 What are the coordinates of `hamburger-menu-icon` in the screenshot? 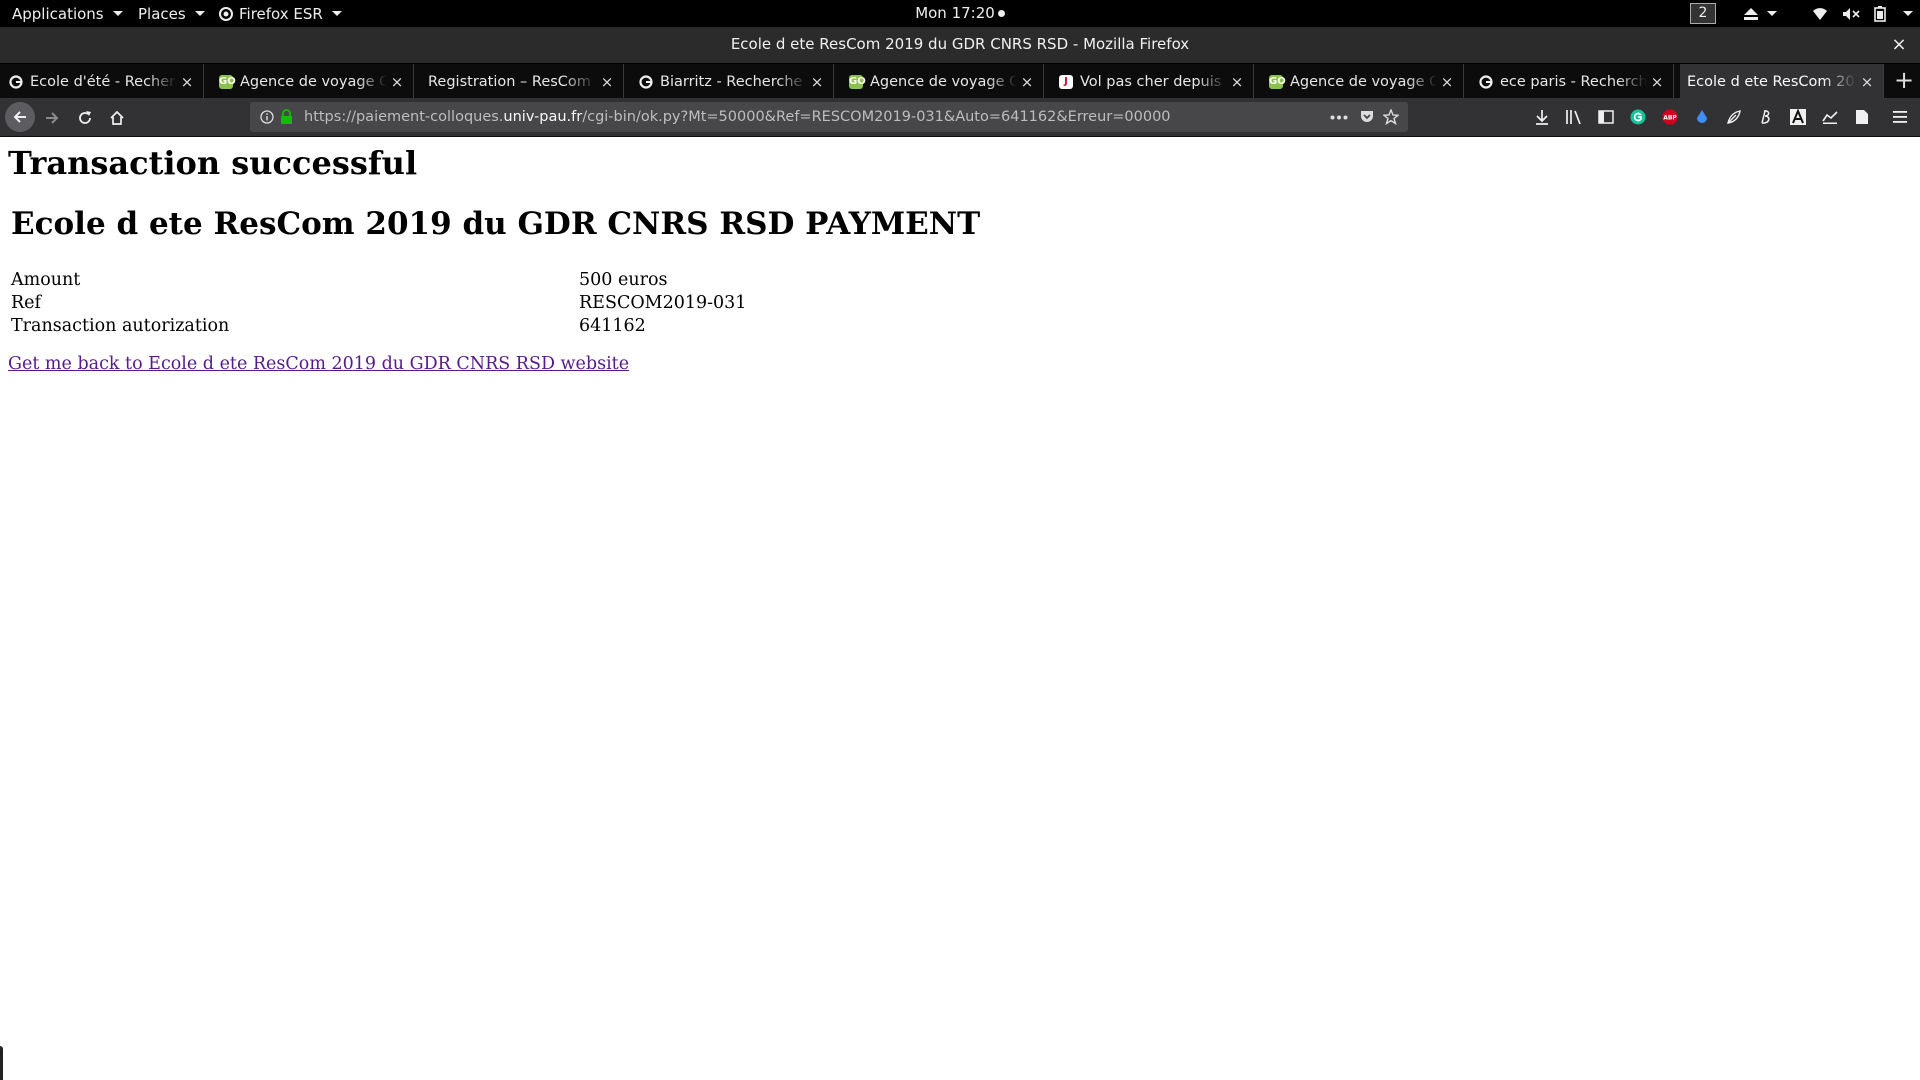 It's located at (1900, 117).